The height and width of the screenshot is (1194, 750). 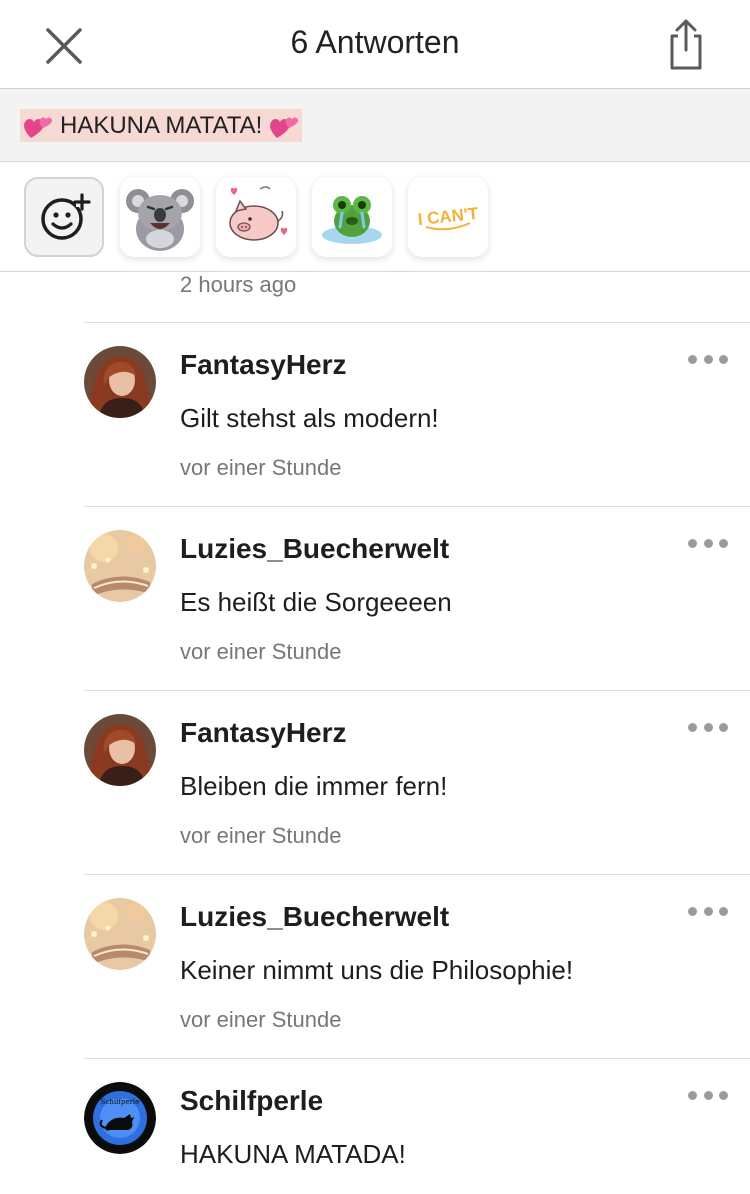 I want to click on avatar: Schilfperle, so click(x=120, y=1118).